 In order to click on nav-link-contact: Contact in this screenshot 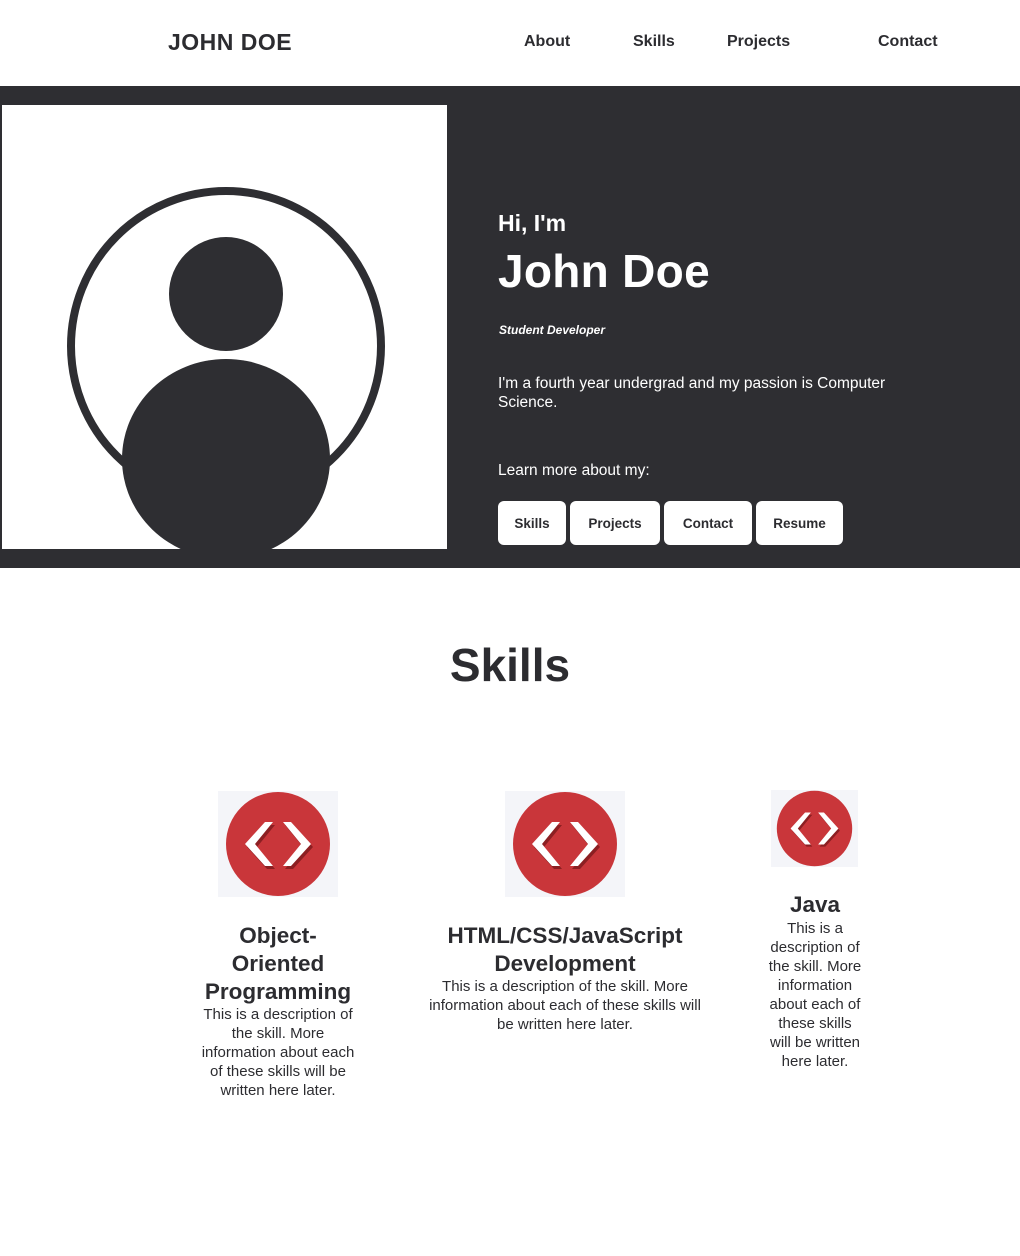, I will do `click(908, 42)`.